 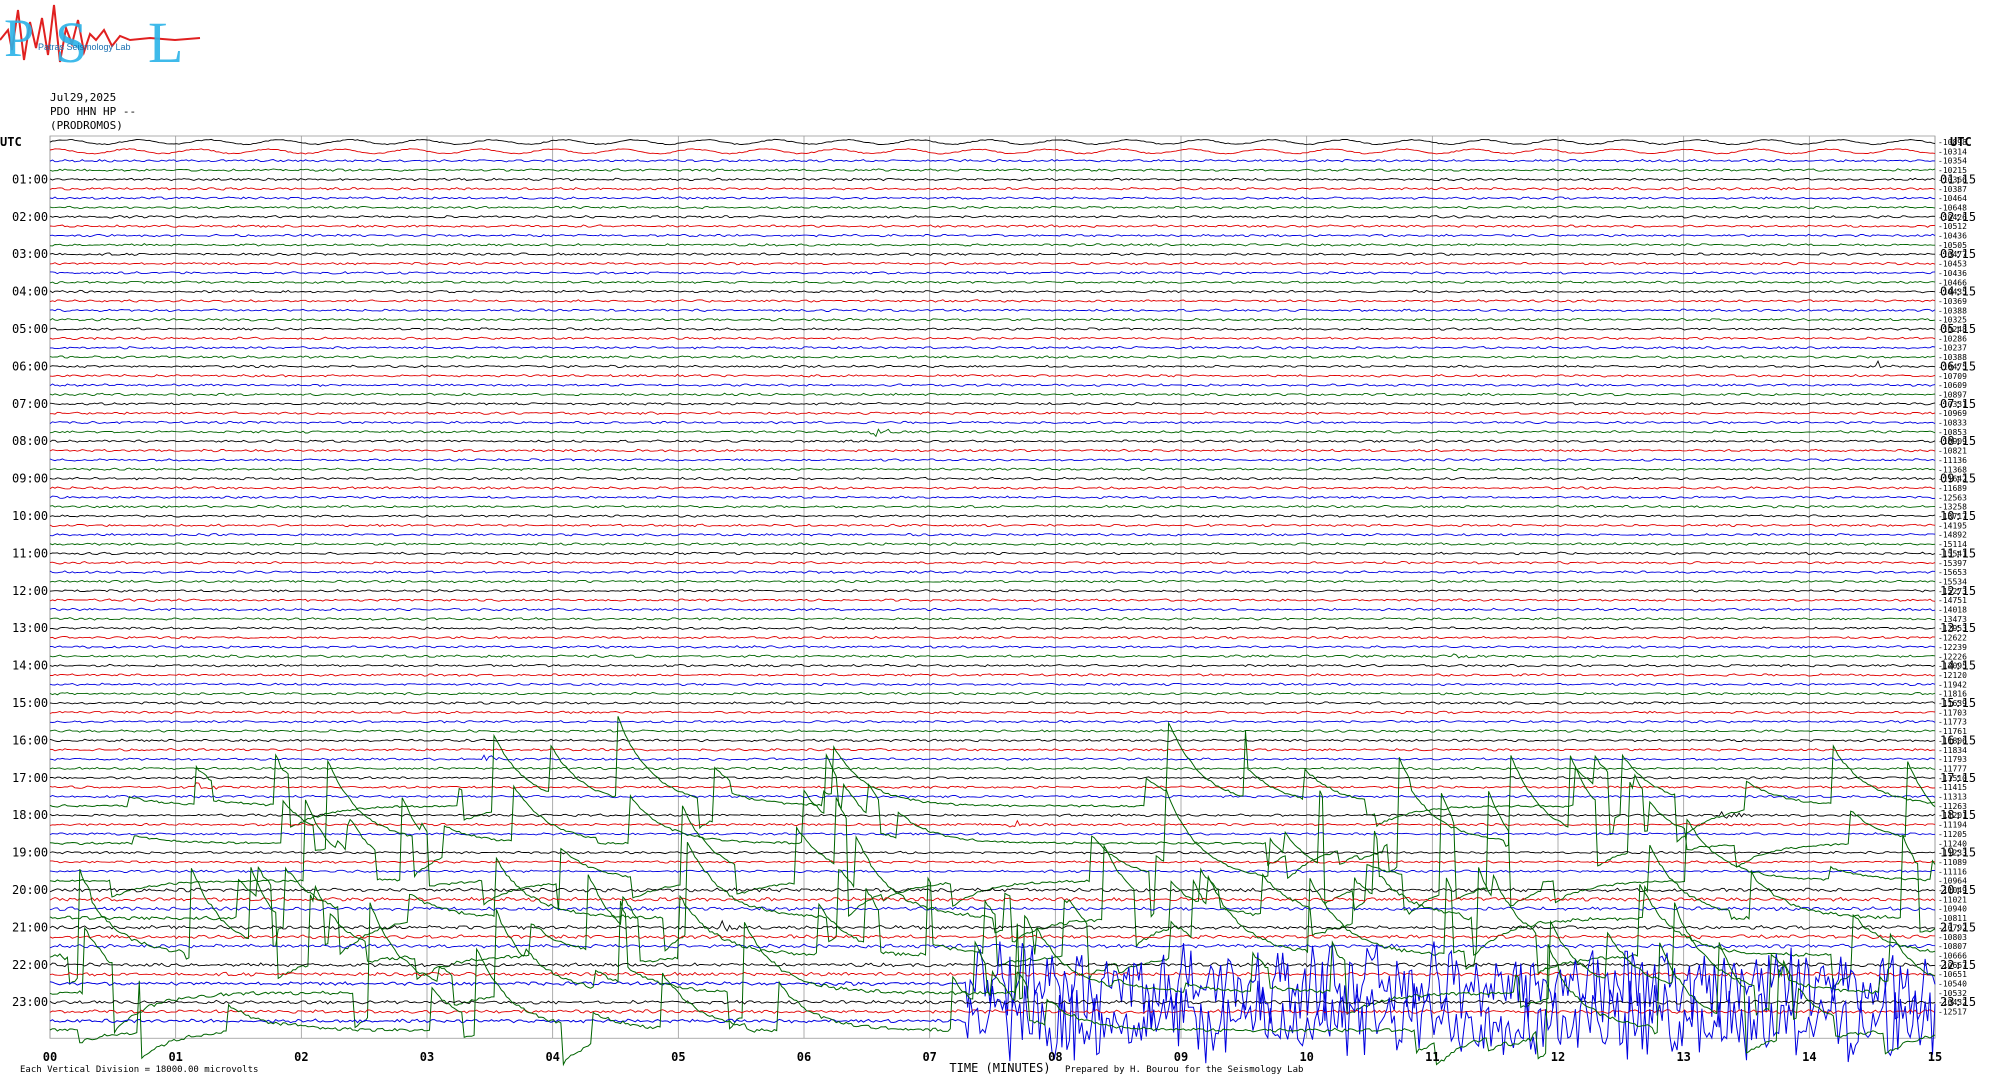 What do you see at coordinates (175, 1057) in the screenshot?
I see `x-tick-label: 01` at bounding box center [175, 1057].